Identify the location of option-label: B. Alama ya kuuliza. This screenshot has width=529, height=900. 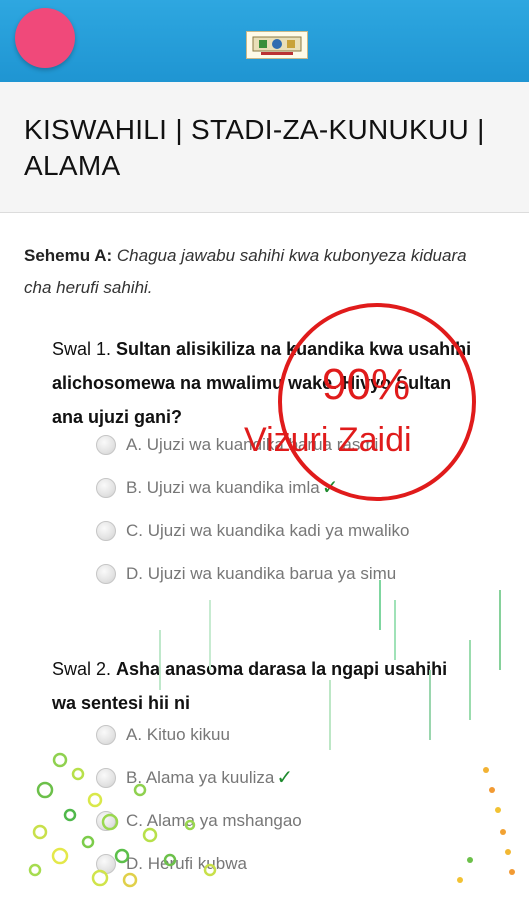
(200, 777).